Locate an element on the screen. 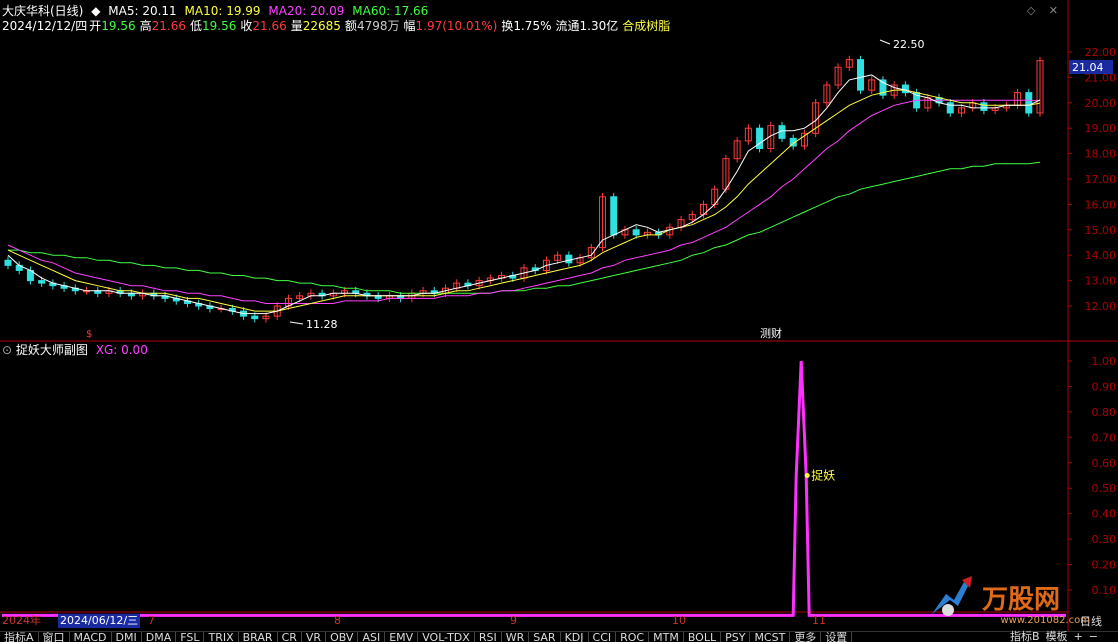 The height and width of the screenshot is (642, 1118). y-tick-label: 12.00 is located at coordinates (1101, 306).